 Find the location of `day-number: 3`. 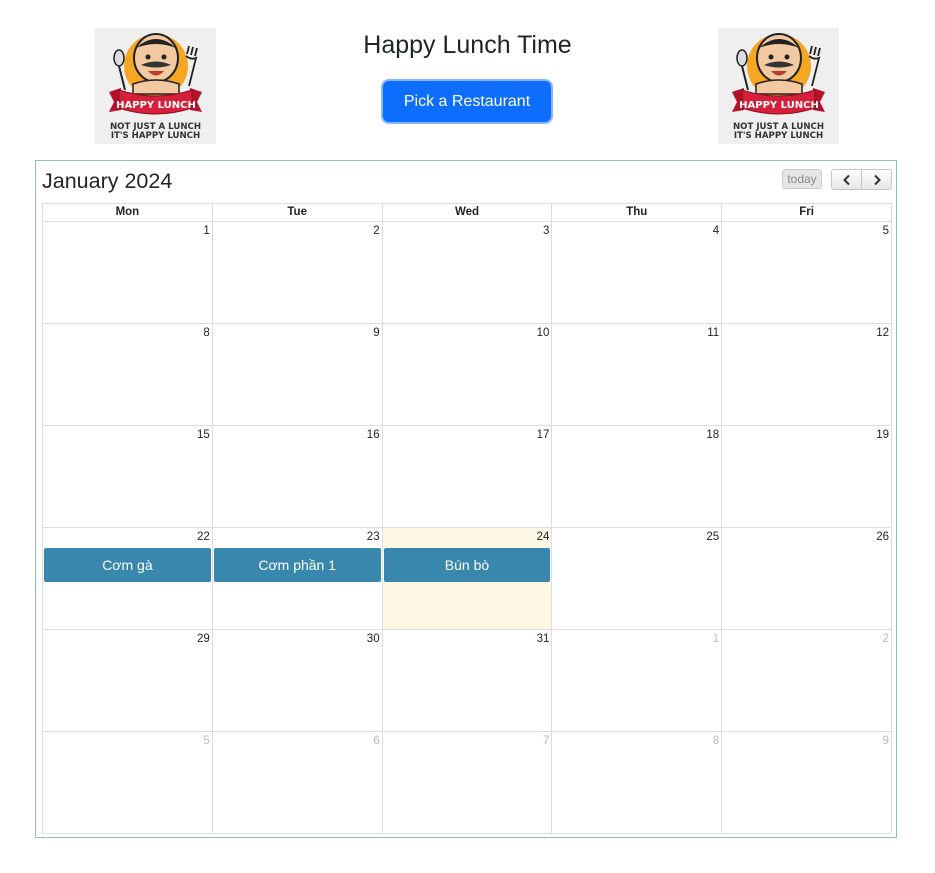

day-number: 3 is located at coordinates (546, 231).